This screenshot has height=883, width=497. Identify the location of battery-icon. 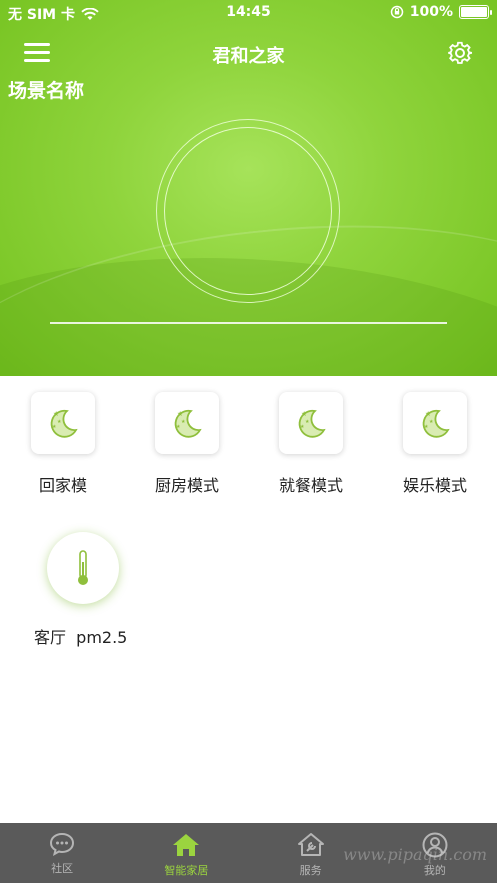
(475, 12).